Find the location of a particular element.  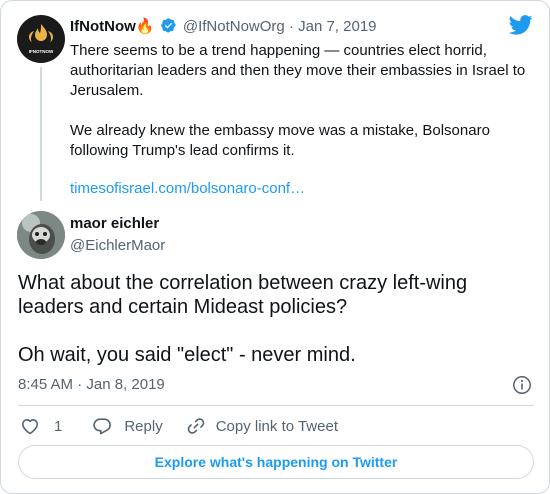

reply-label: Reply is located at coordinates (143, 426).